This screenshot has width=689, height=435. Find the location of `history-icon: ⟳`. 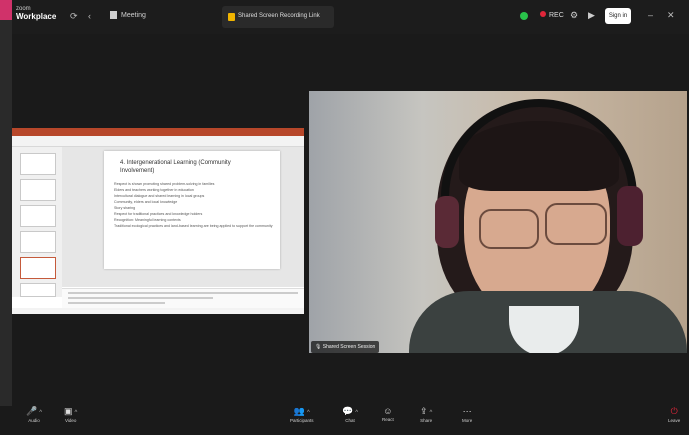

history-icon: ⟳ is located at coordinates (74, 16).